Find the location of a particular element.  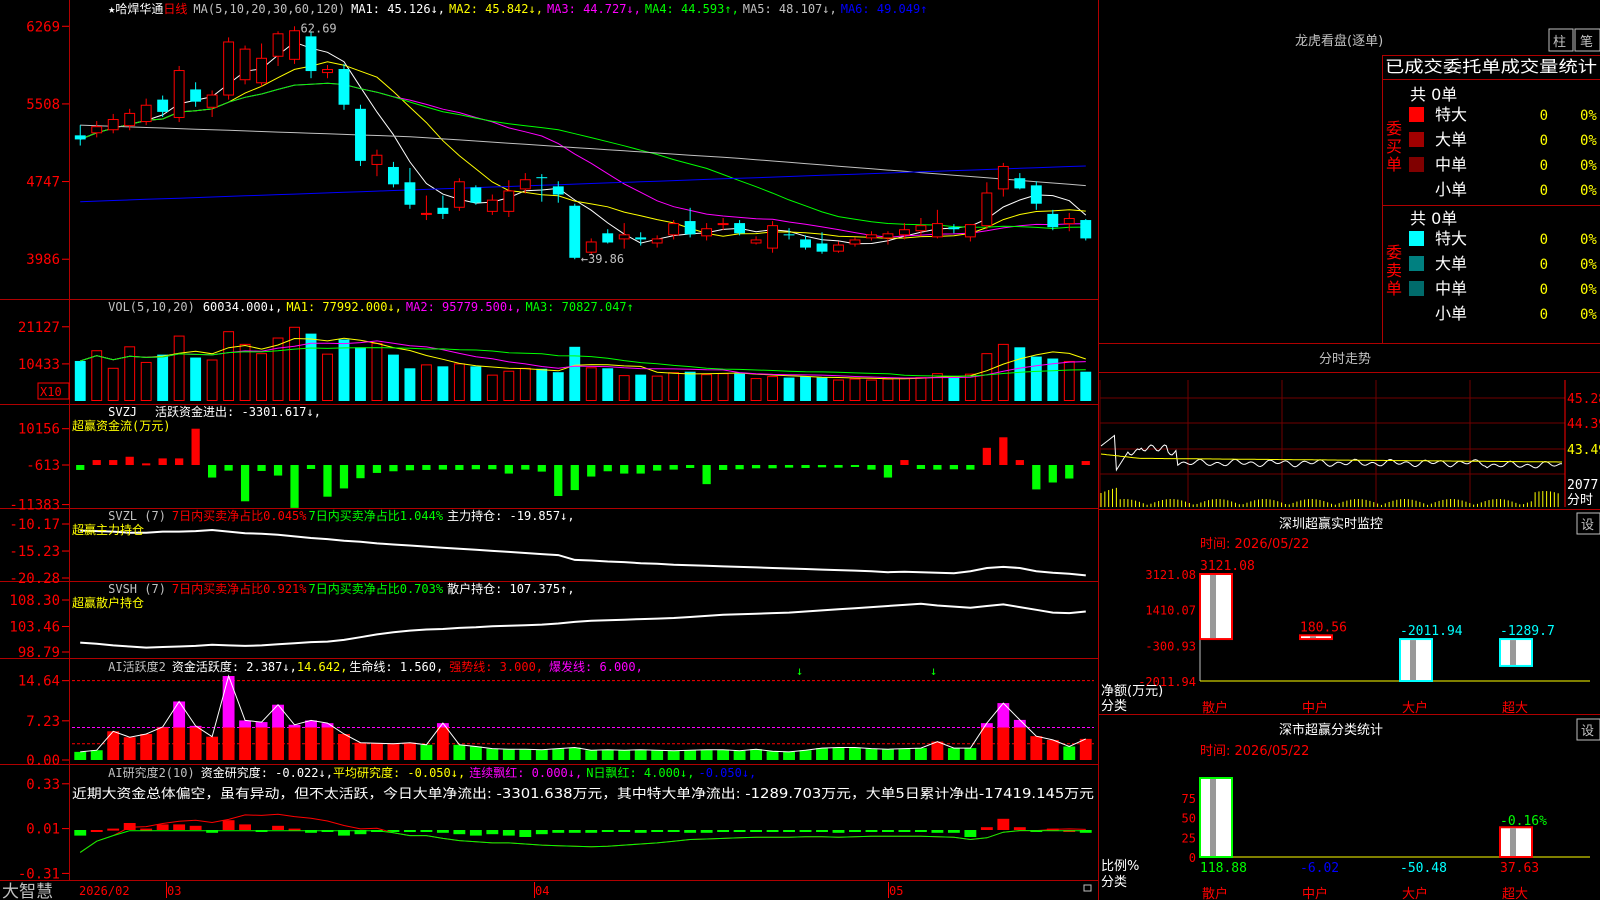

lhb-column-button: 柱 is located at coordinates (1561, 40).